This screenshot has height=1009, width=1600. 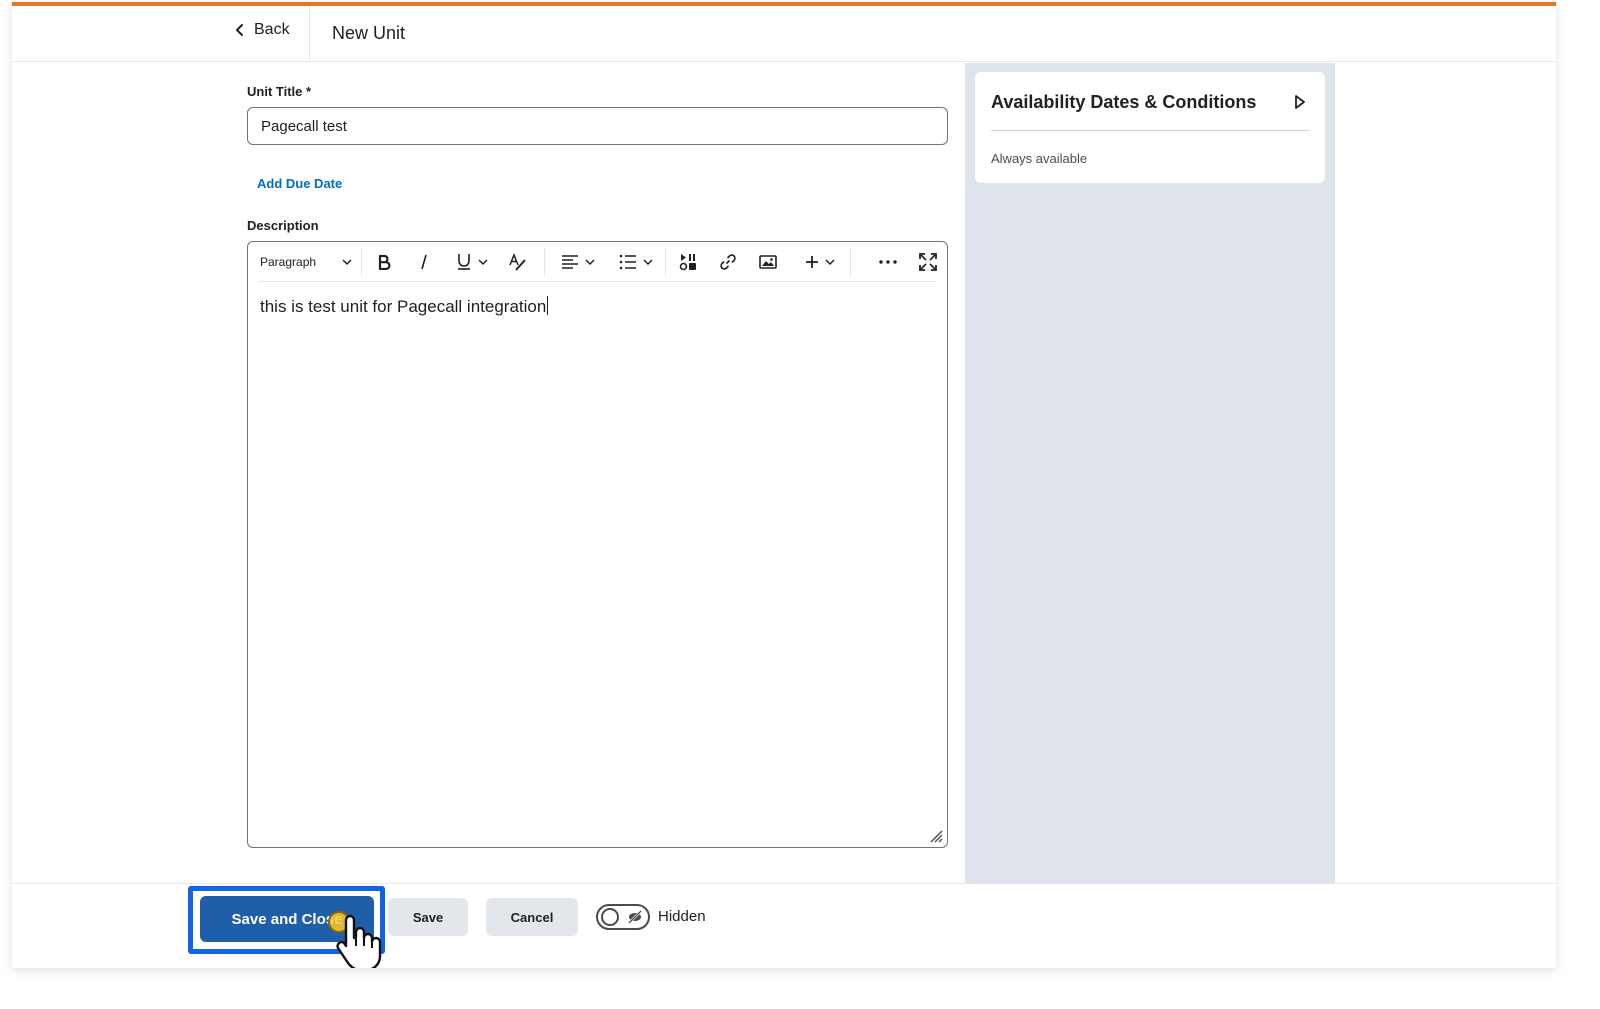 I want to click on italic-icon, so click(x=424, y=262).